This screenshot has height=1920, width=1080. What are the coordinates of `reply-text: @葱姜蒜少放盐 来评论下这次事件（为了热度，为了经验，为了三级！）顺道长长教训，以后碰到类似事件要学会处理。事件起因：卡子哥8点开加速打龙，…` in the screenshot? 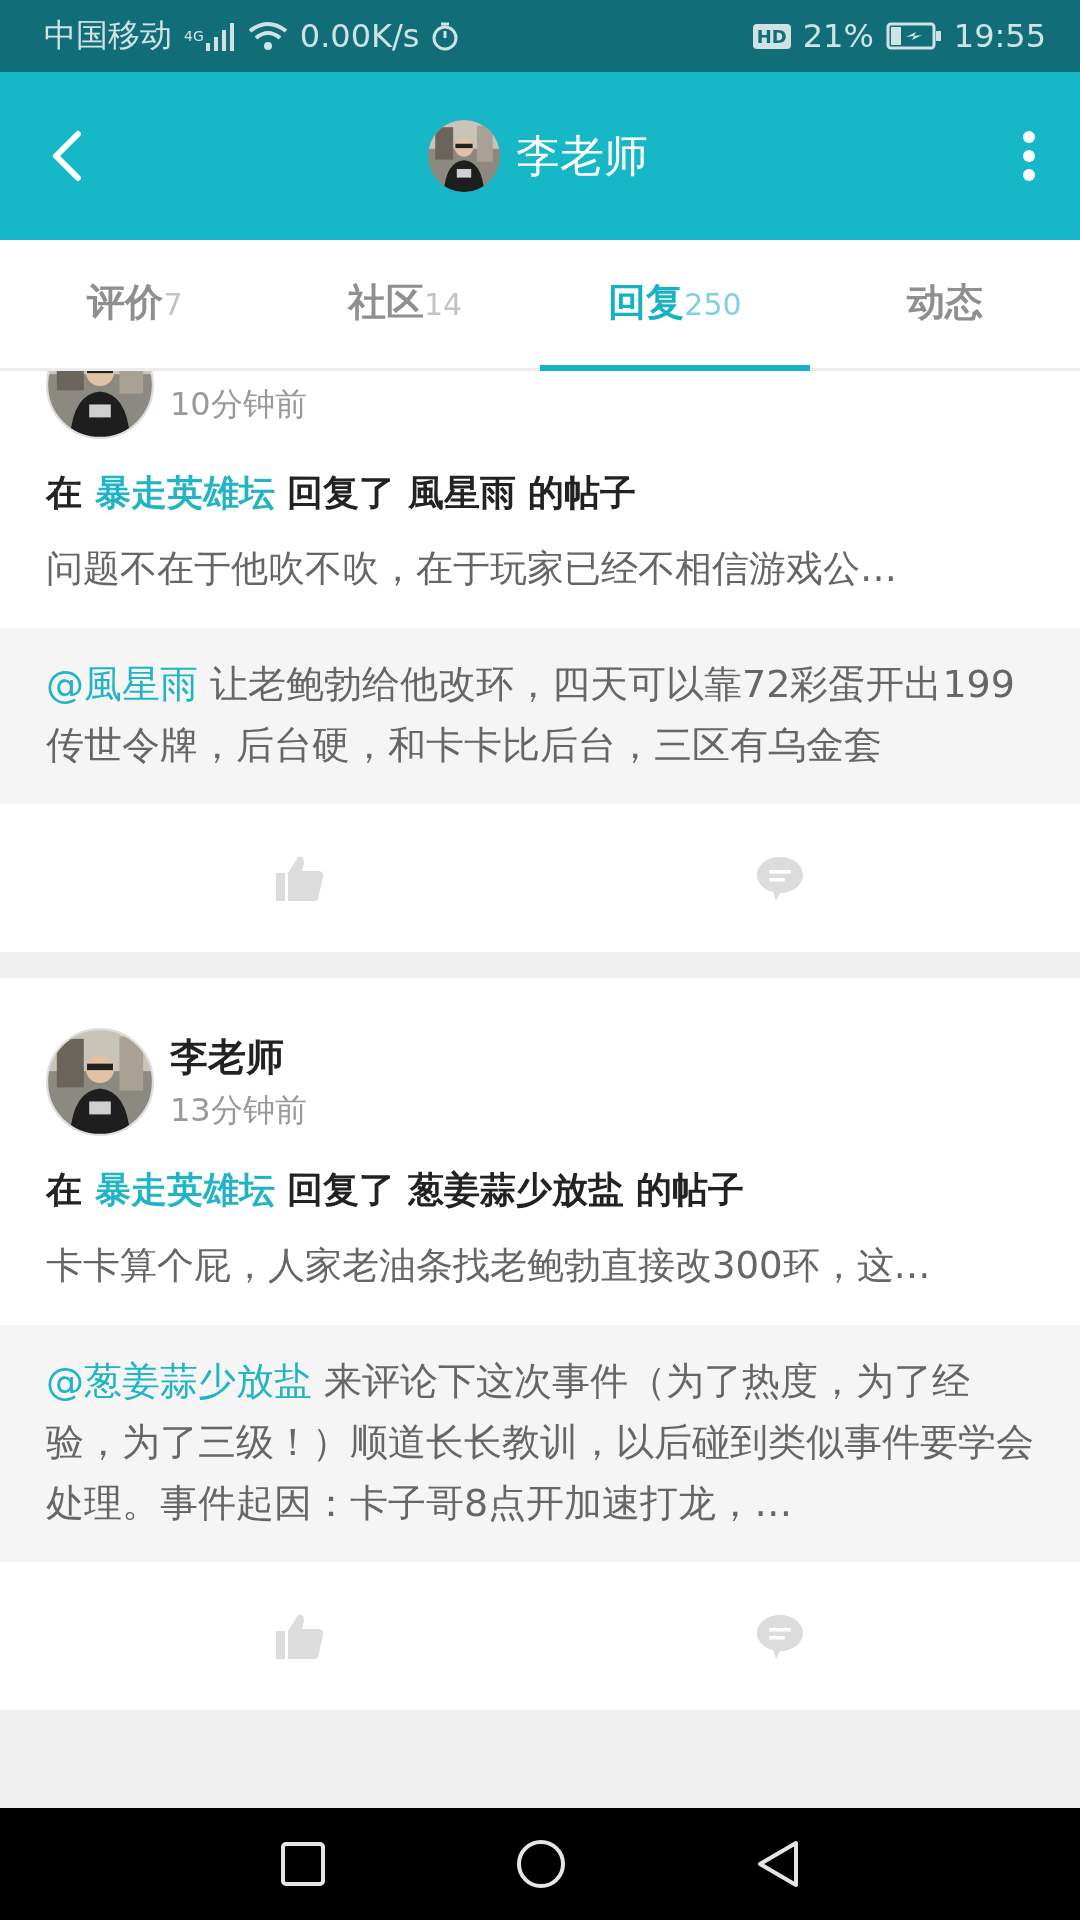 It's located at (540, 1443).